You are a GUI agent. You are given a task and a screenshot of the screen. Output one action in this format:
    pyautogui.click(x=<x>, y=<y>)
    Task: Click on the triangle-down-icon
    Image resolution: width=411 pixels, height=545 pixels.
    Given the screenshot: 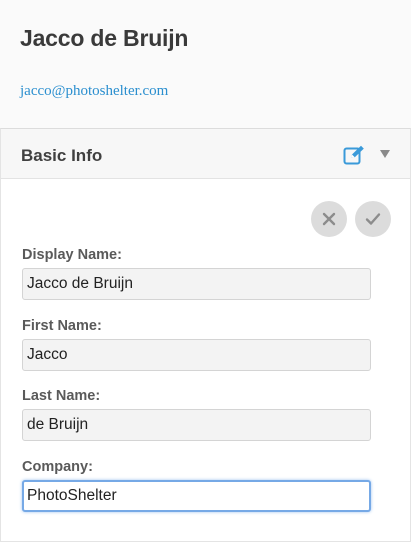 What is the action you would take?
    pyautogui.click(x=385, y=154)
    